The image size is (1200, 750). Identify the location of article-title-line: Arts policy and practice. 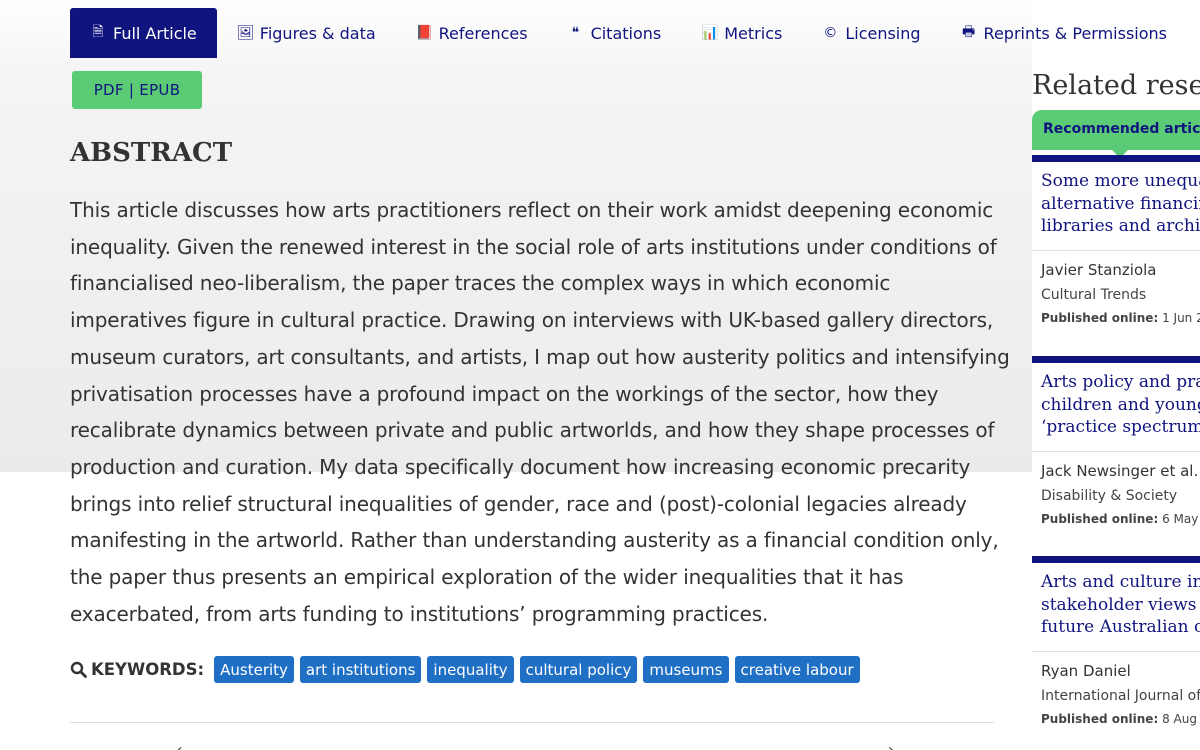
(1120, 382).